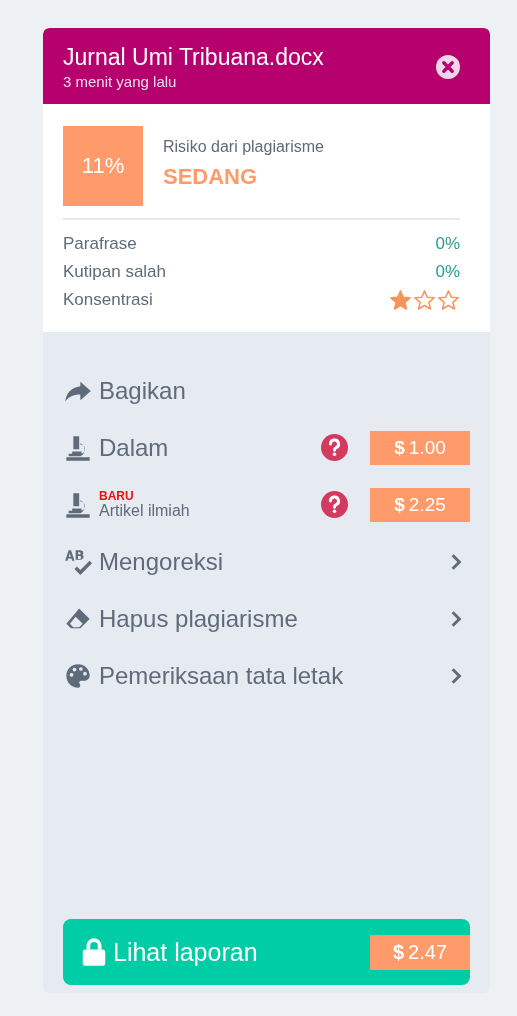  Describe the element at coordinates (448, 67) in the screenshot. I see `close-icon` at that location.